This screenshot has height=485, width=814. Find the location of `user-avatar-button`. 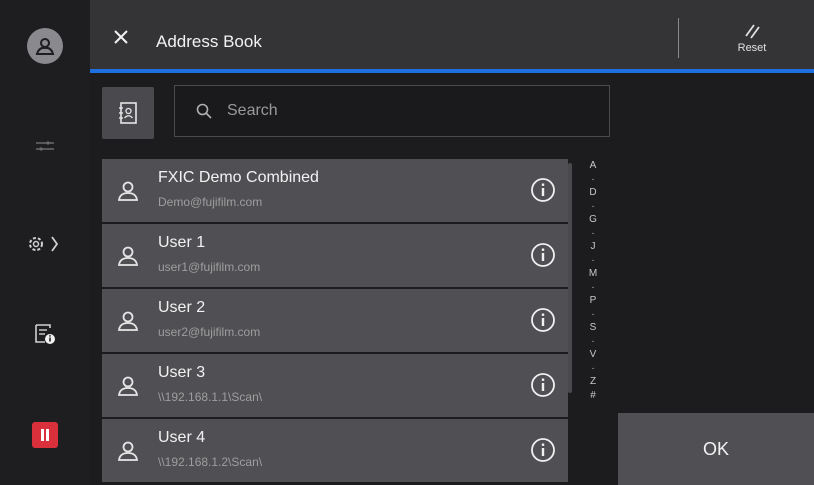

user-avatar-button is located at coordinates (45, 46).